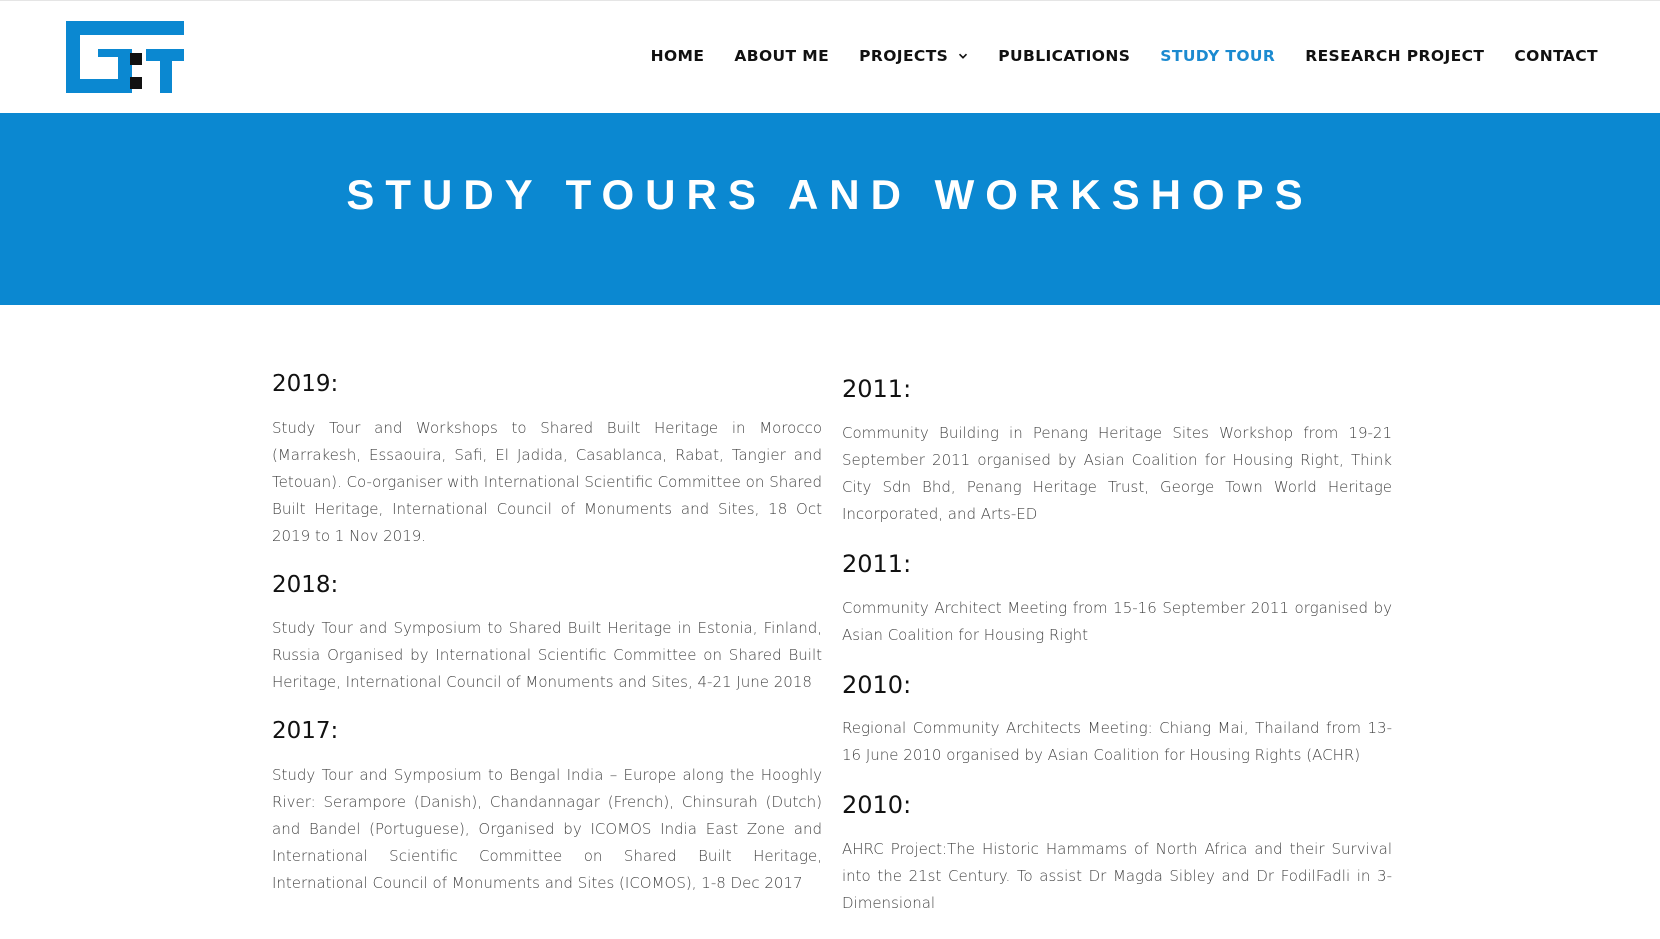  I want to click on nav-item-label: PROJECTS, so click(904, 56).